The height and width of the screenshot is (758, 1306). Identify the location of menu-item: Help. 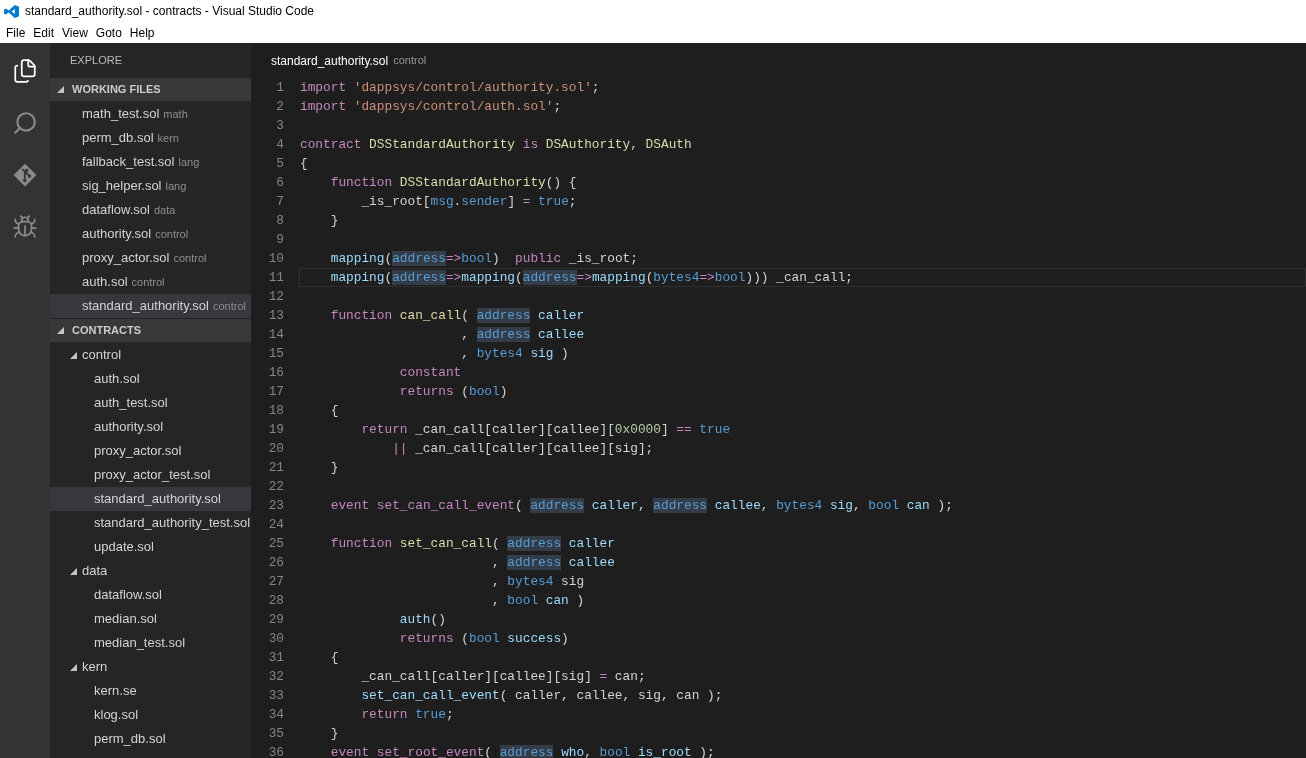
(142, 32).